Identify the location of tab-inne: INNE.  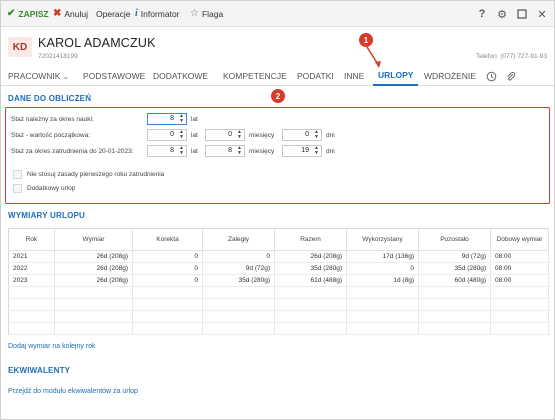
(354, 76).